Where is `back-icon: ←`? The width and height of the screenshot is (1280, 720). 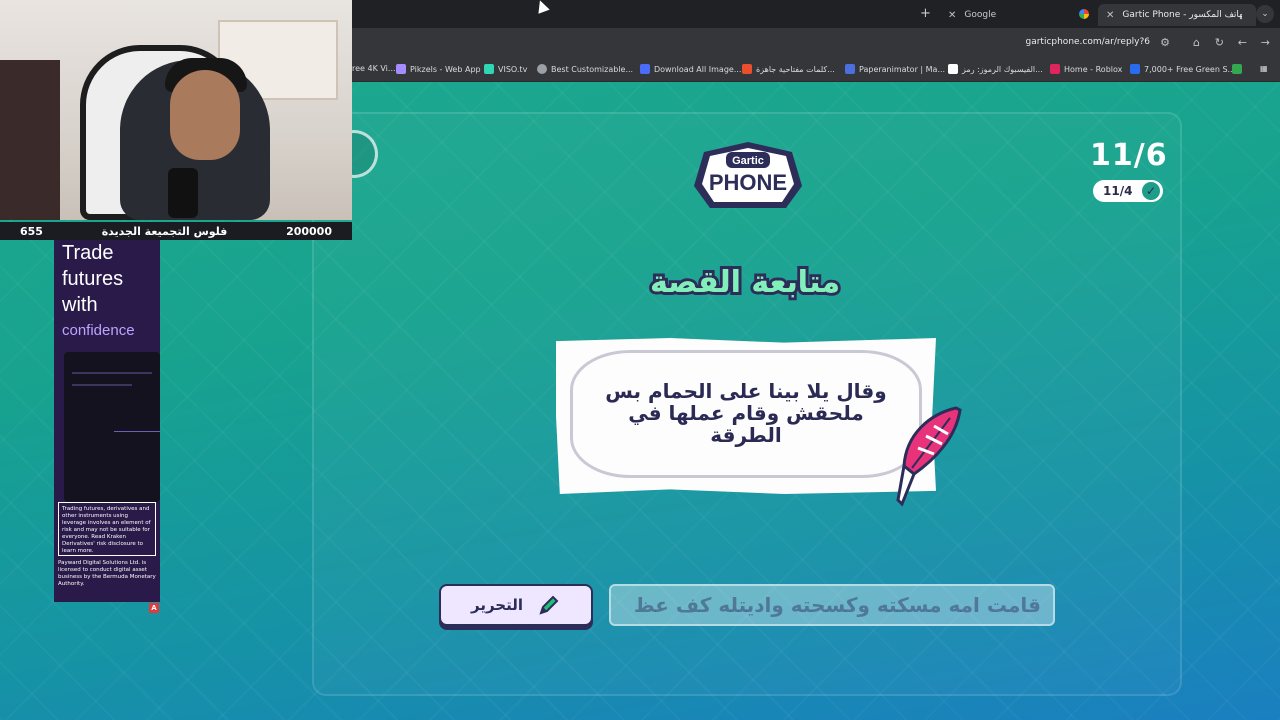
back-icon: ← is located at coordinates (1242, 42).